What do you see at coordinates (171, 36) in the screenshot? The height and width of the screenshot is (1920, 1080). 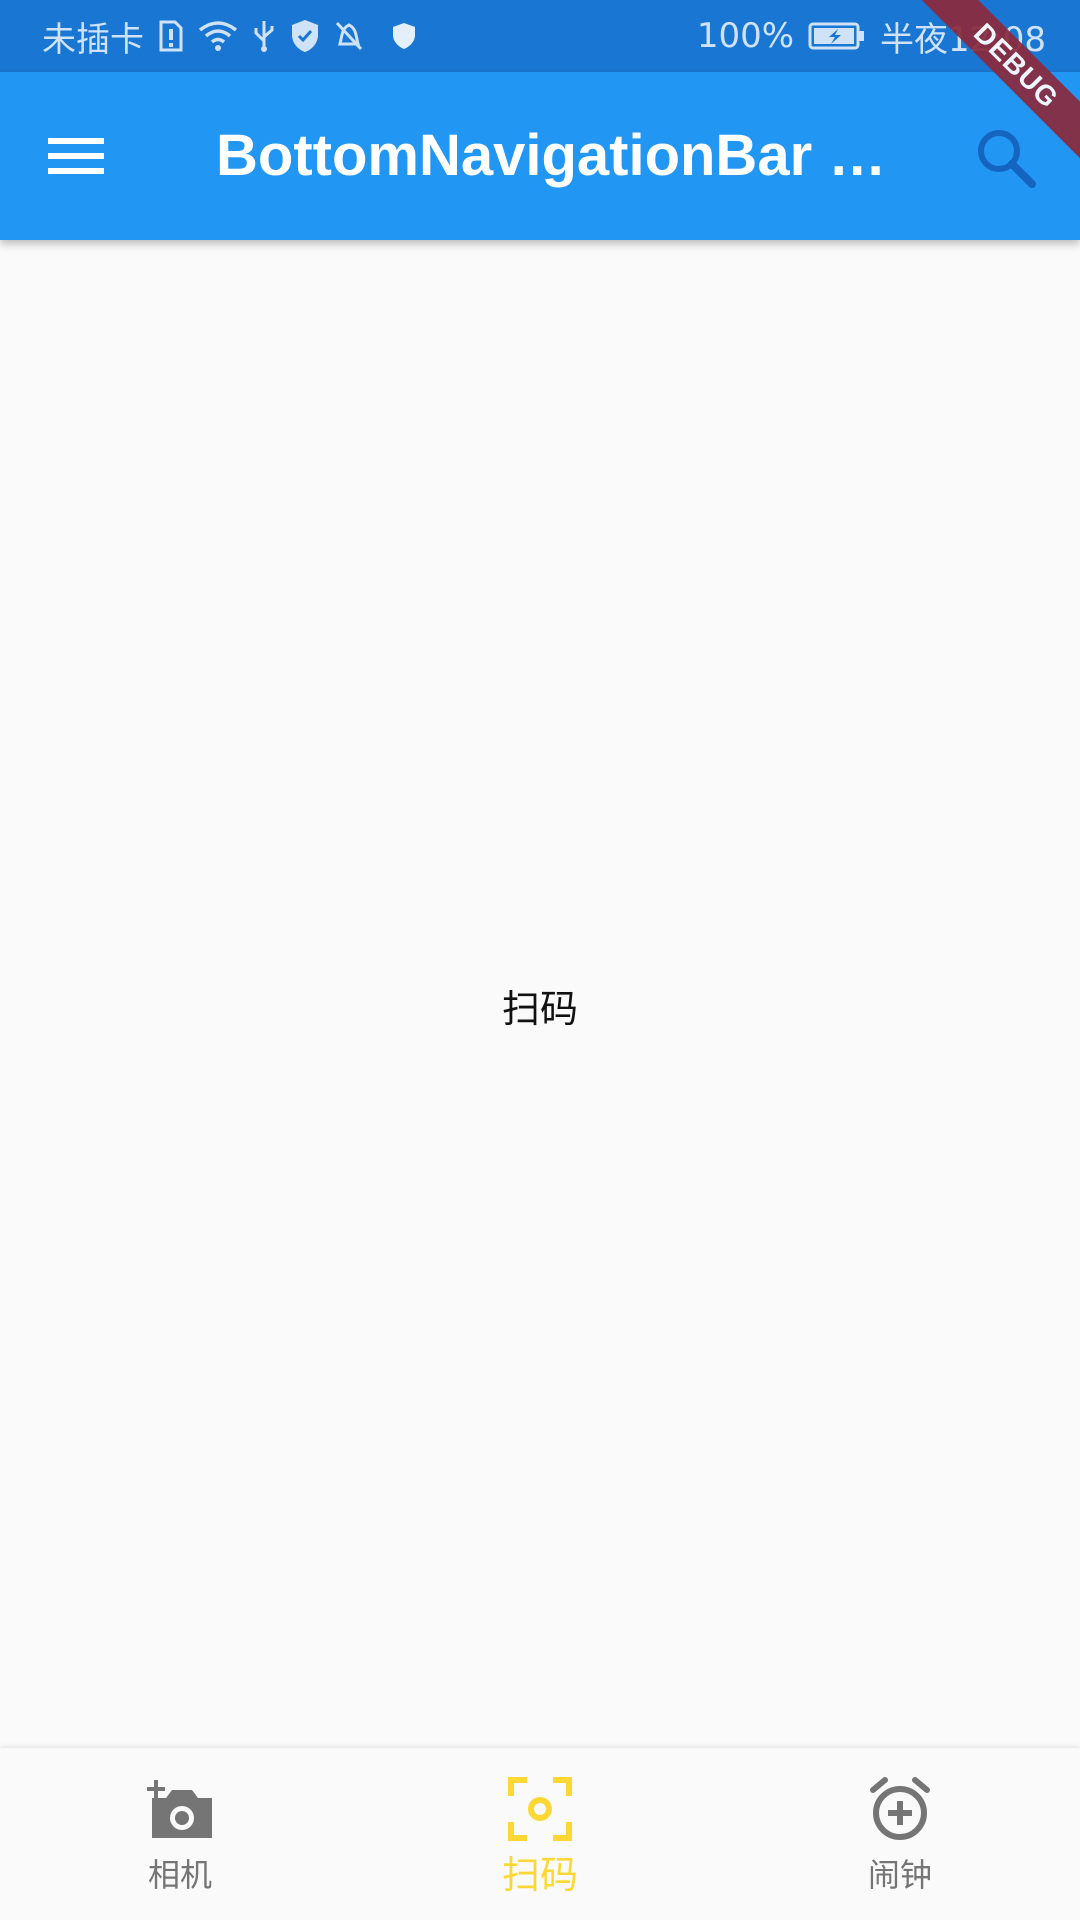 I see `sim-alert-icon` at bounding box center [171, 36].